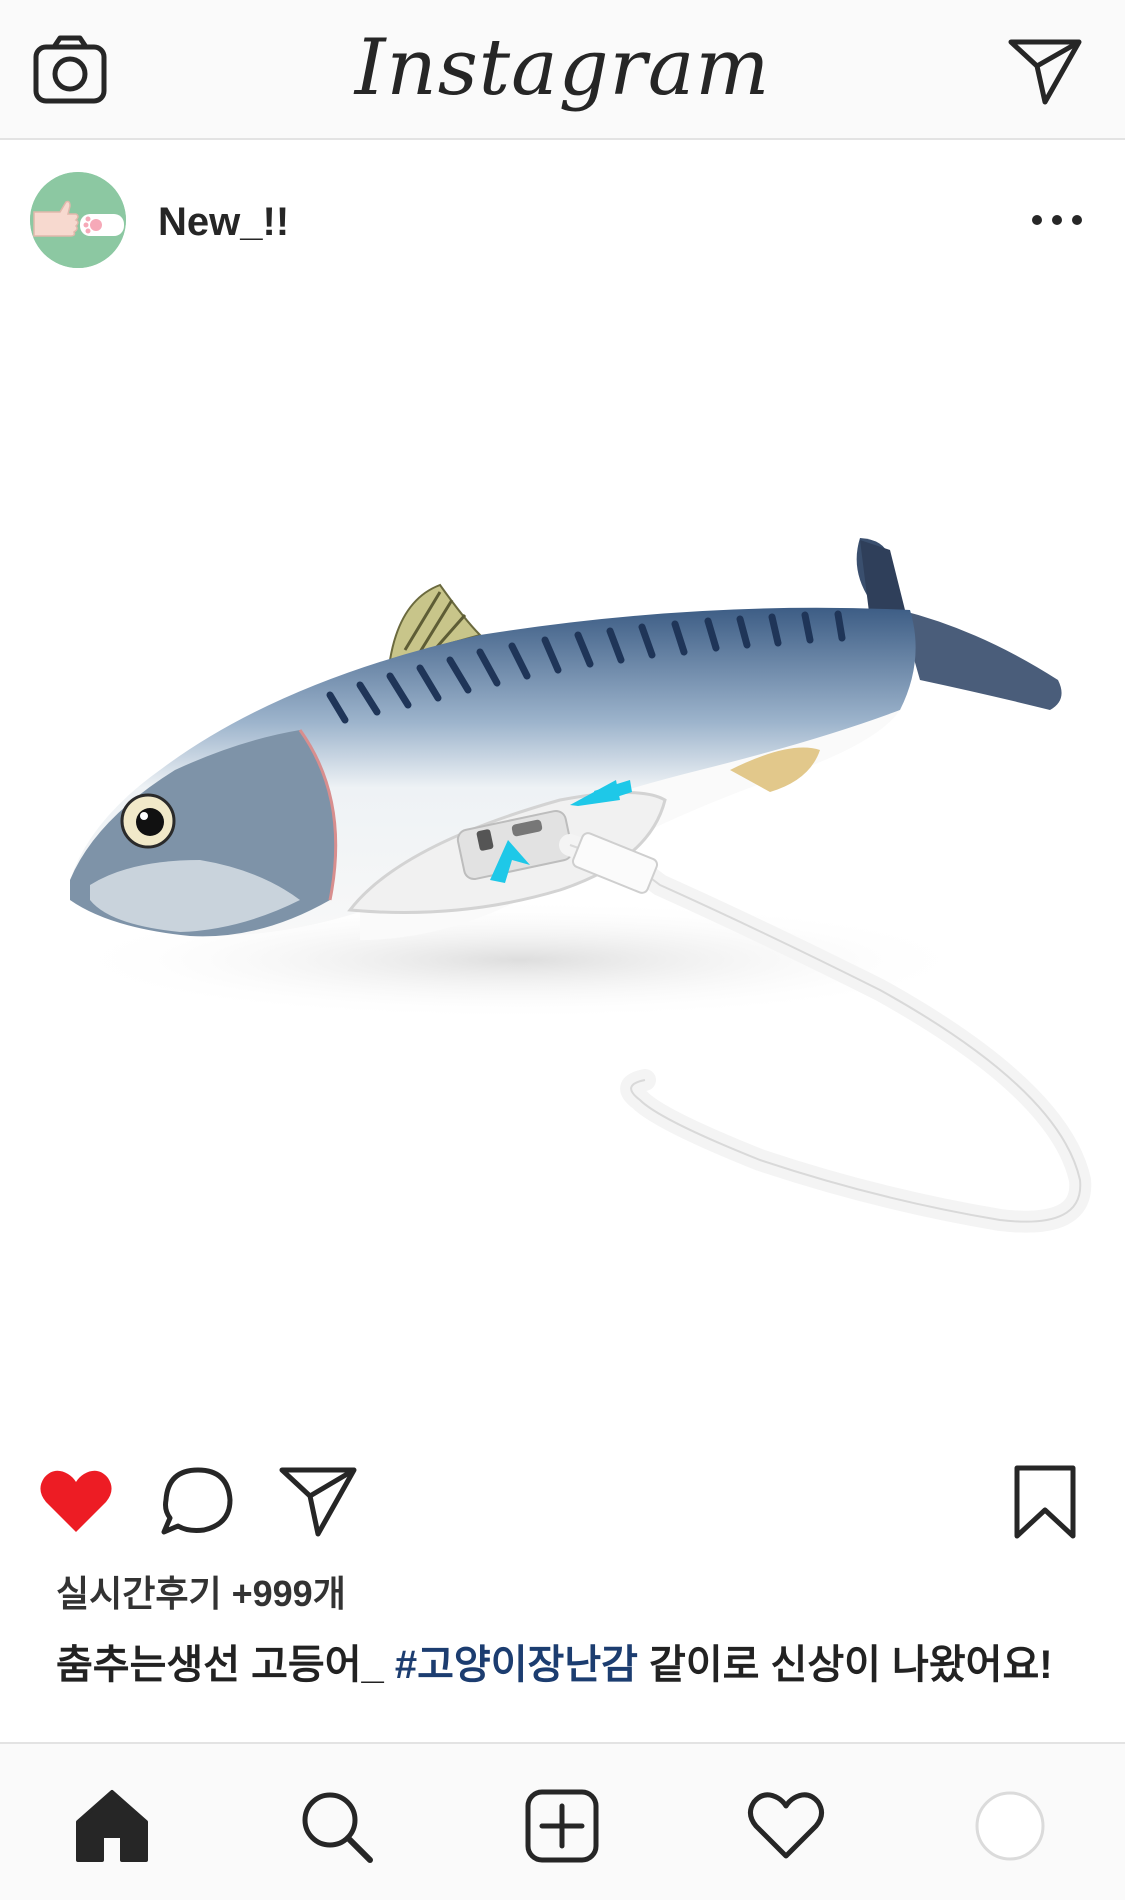 This screenshot has height=1900, width=1125. I want to click on caption-text: 춤추는생선 고등어_, so click(225, 1665).